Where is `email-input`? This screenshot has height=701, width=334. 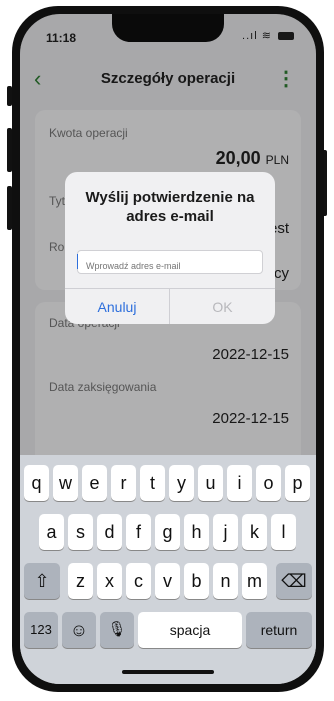 email-input is located at coordinates (170, 262).